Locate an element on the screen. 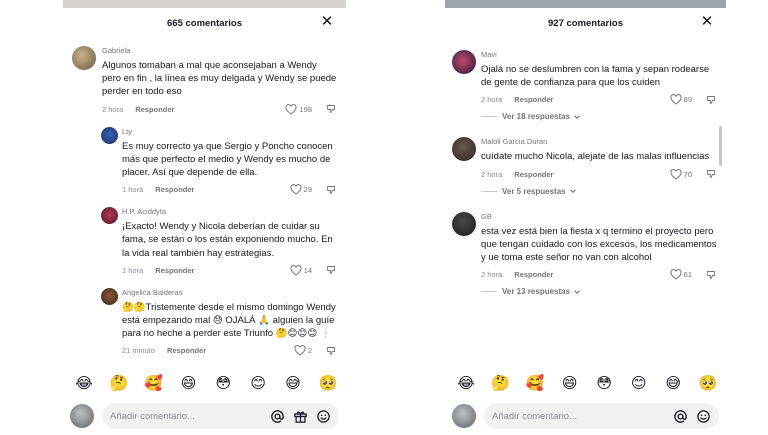  like-button: 198 is located at coordinates (298, 109).